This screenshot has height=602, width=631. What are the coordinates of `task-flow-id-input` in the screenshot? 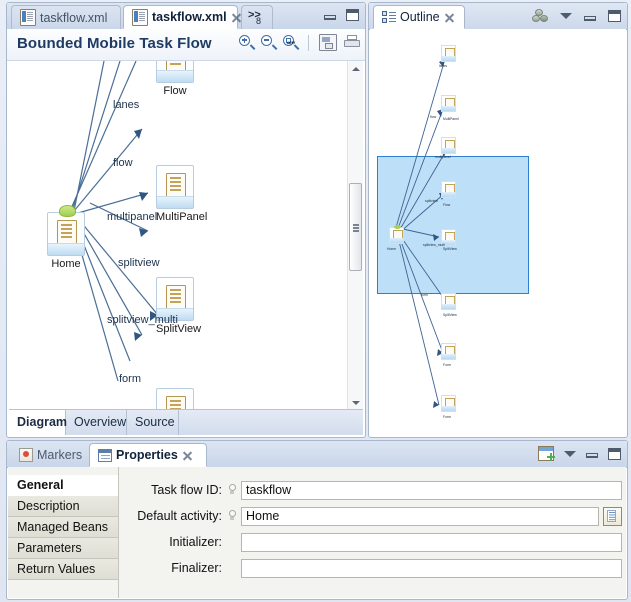 It's located at (431, 490).